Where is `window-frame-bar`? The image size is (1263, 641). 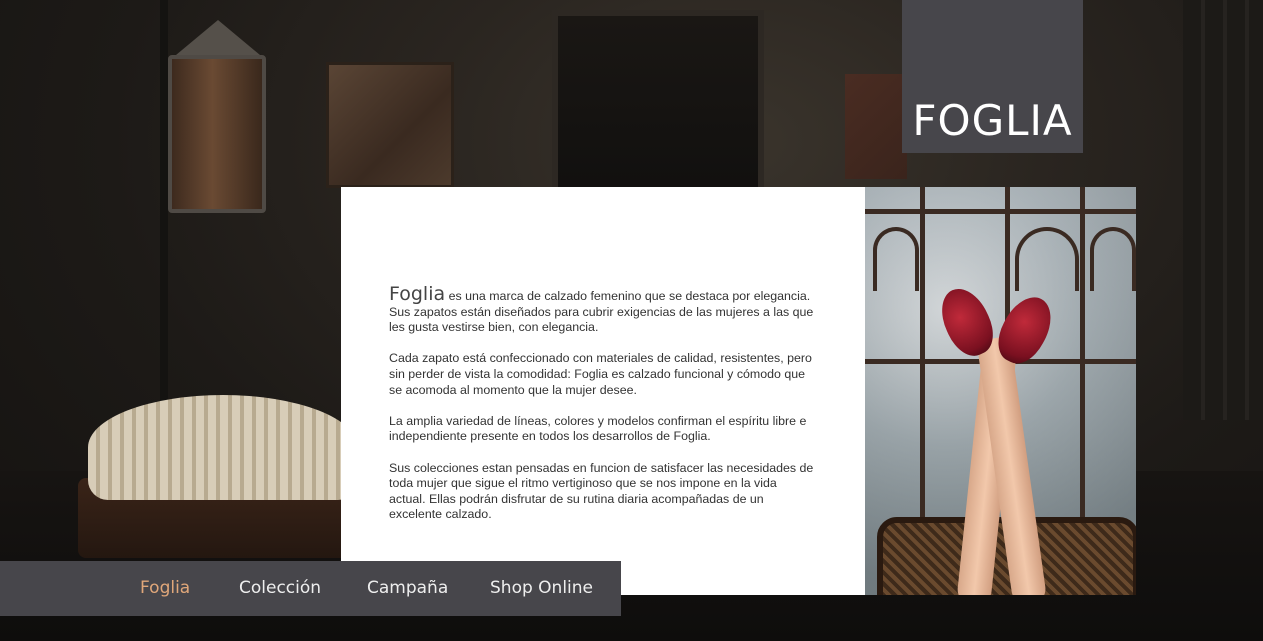 window-frame-bar is located at coordinates (1000, 211).